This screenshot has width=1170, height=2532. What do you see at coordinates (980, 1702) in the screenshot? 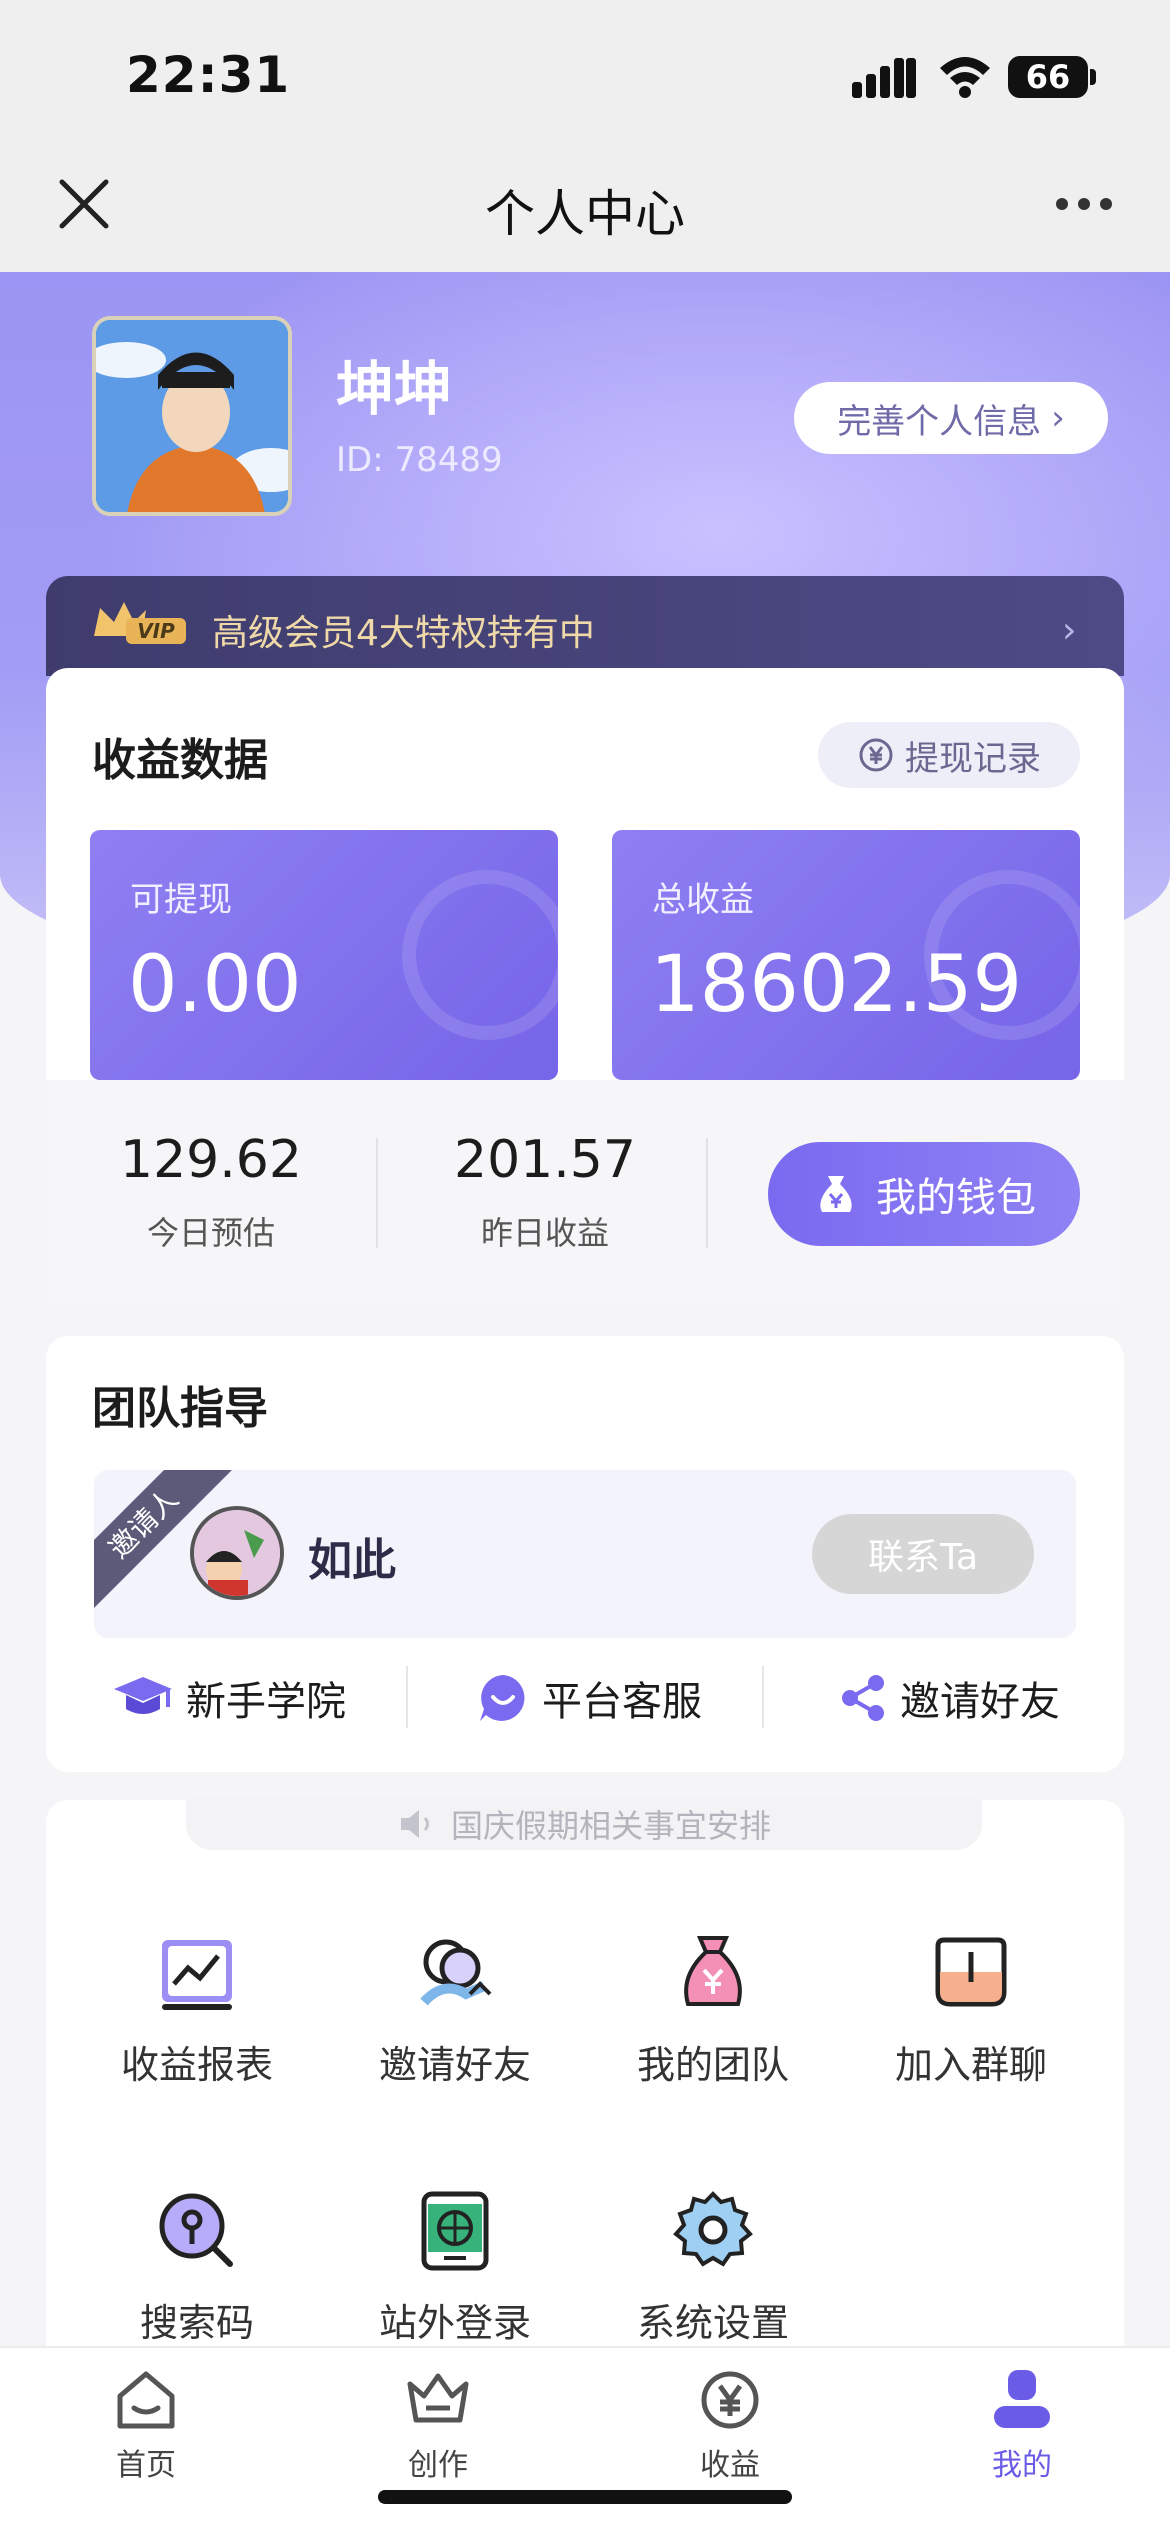
I see `invite-friends-label: 邀请好友` at bounding box center [980, 1702].